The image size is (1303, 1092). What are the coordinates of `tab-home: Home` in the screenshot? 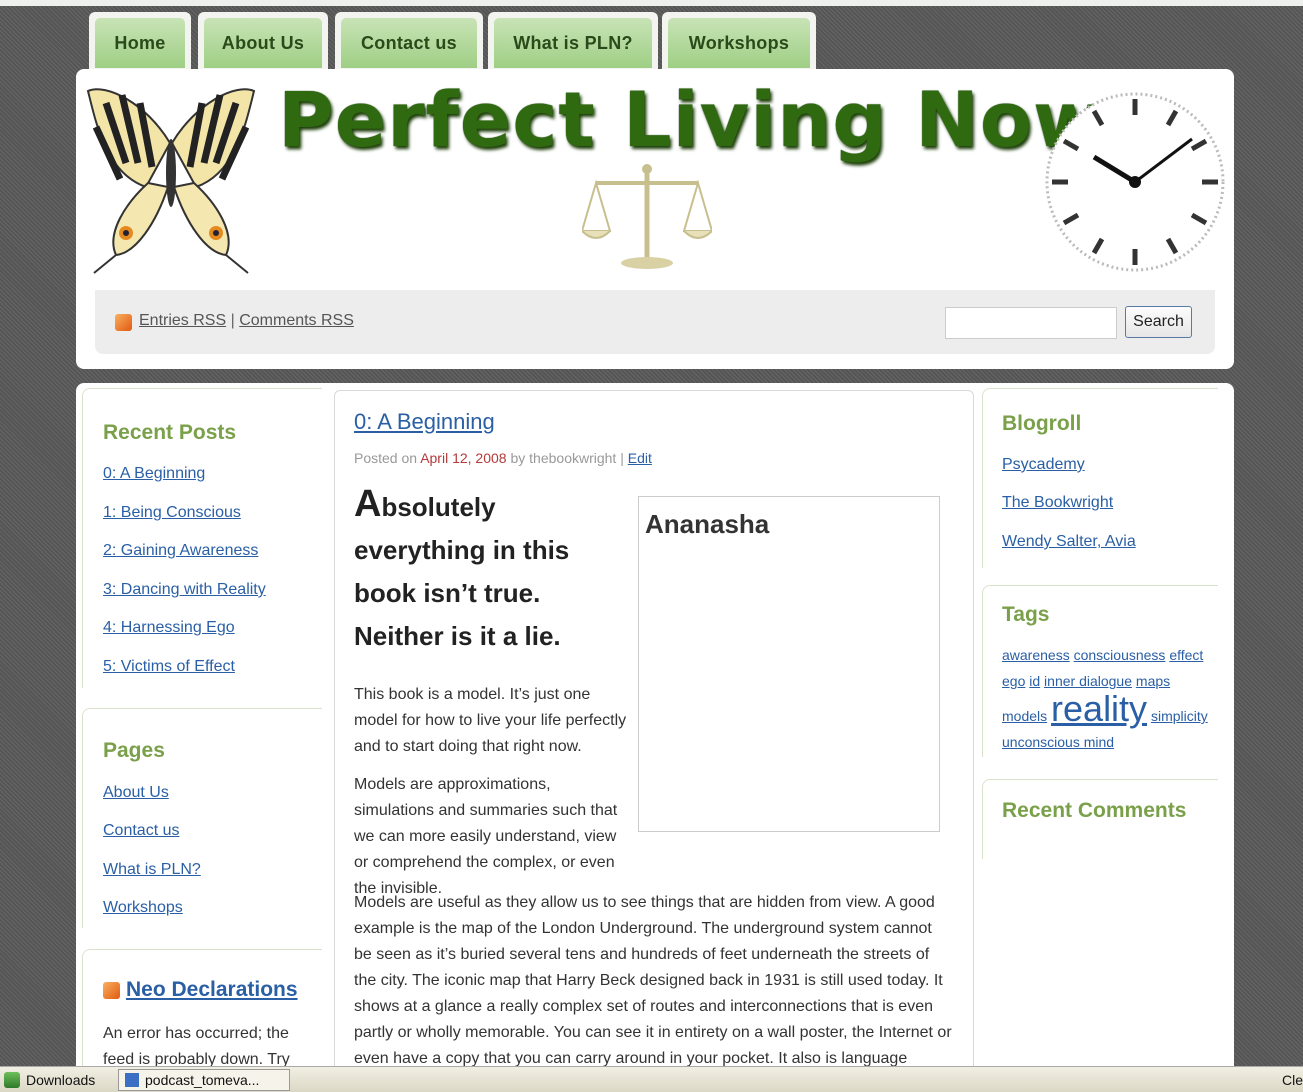 It's located at (140, 42).